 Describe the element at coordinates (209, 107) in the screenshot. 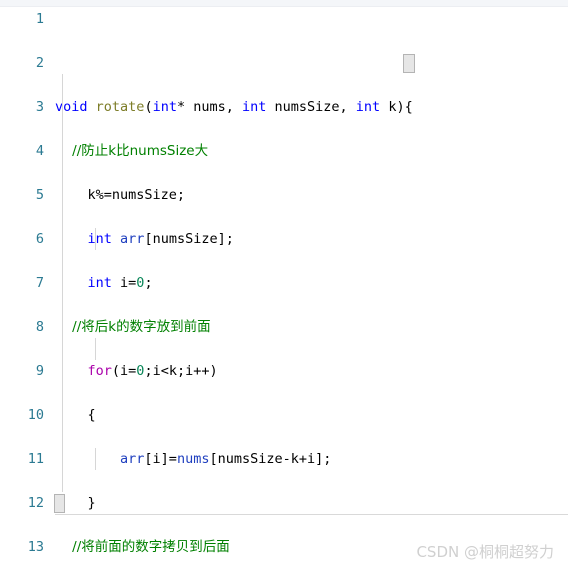

I see `code-token: * nums,` at that location.